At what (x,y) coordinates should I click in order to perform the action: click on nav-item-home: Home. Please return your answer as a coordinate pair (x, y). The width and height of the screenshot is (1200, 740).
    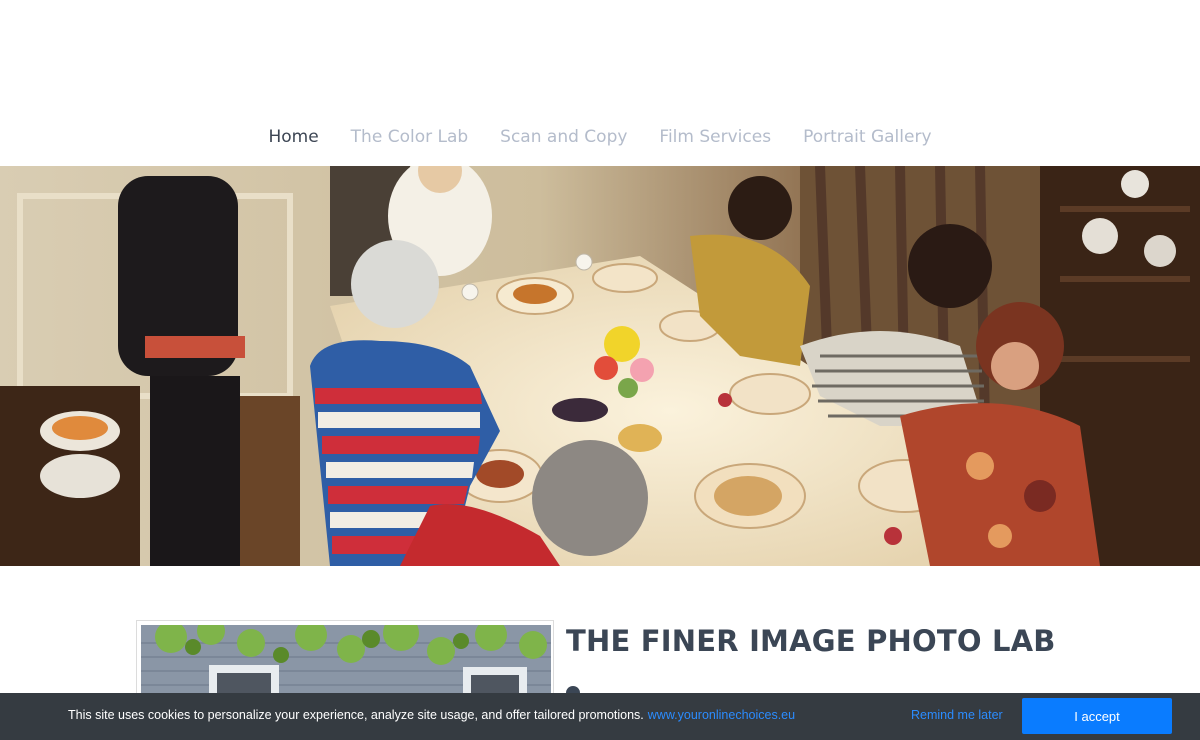
    Looking at the image, I should click on (293, 137).